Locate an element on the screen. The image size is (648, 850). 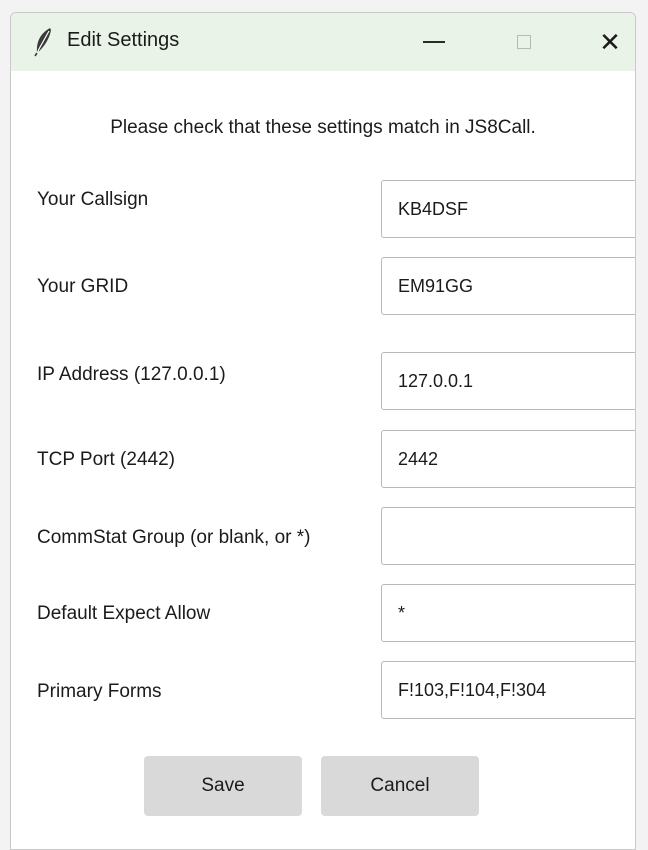
primary-forms-input is located at coordinates (508, 690).